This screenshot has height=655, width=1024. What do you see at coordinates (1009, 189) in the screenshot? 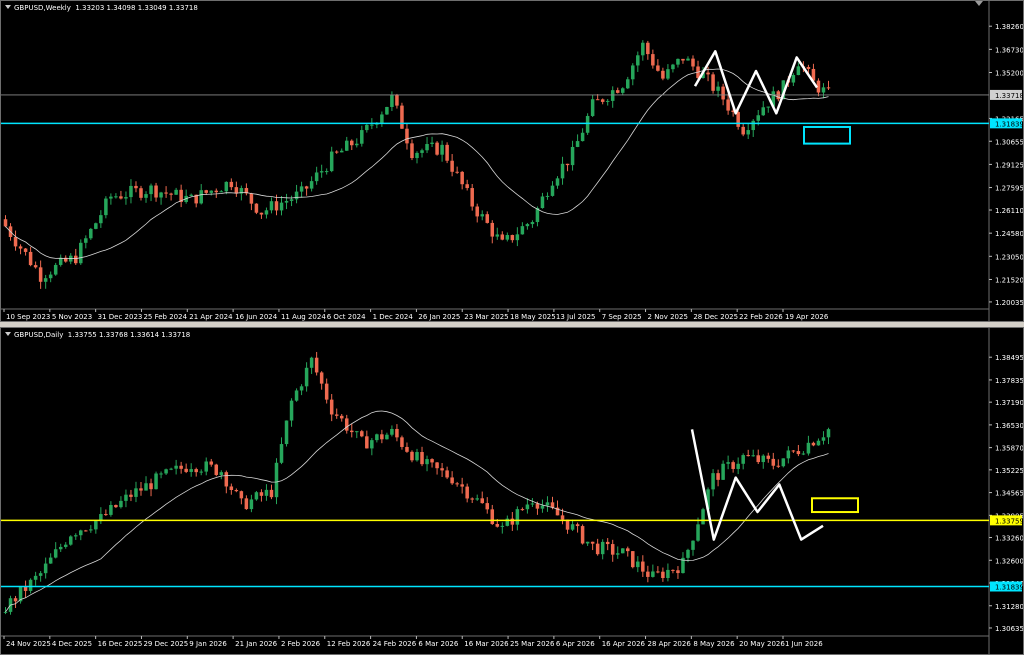
I see `price-tick-label: 1.27595` at bounding box center [1009, 189].